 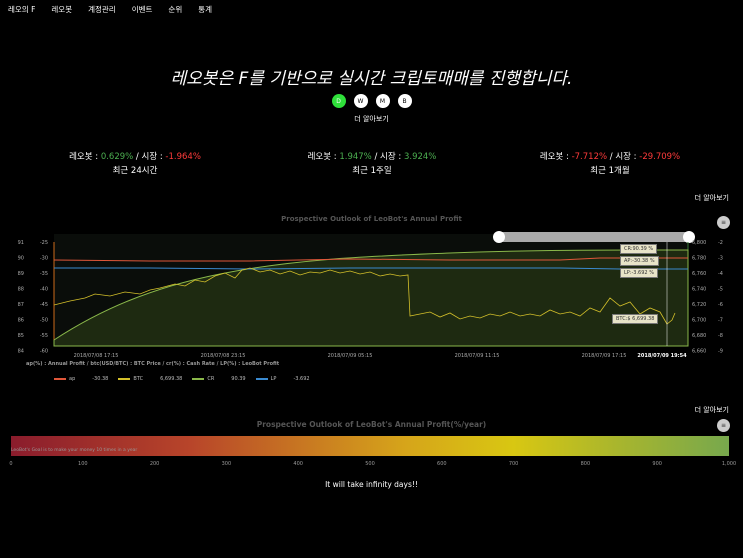 I want to click on tick-label: 86, so click(x=21, y=321).